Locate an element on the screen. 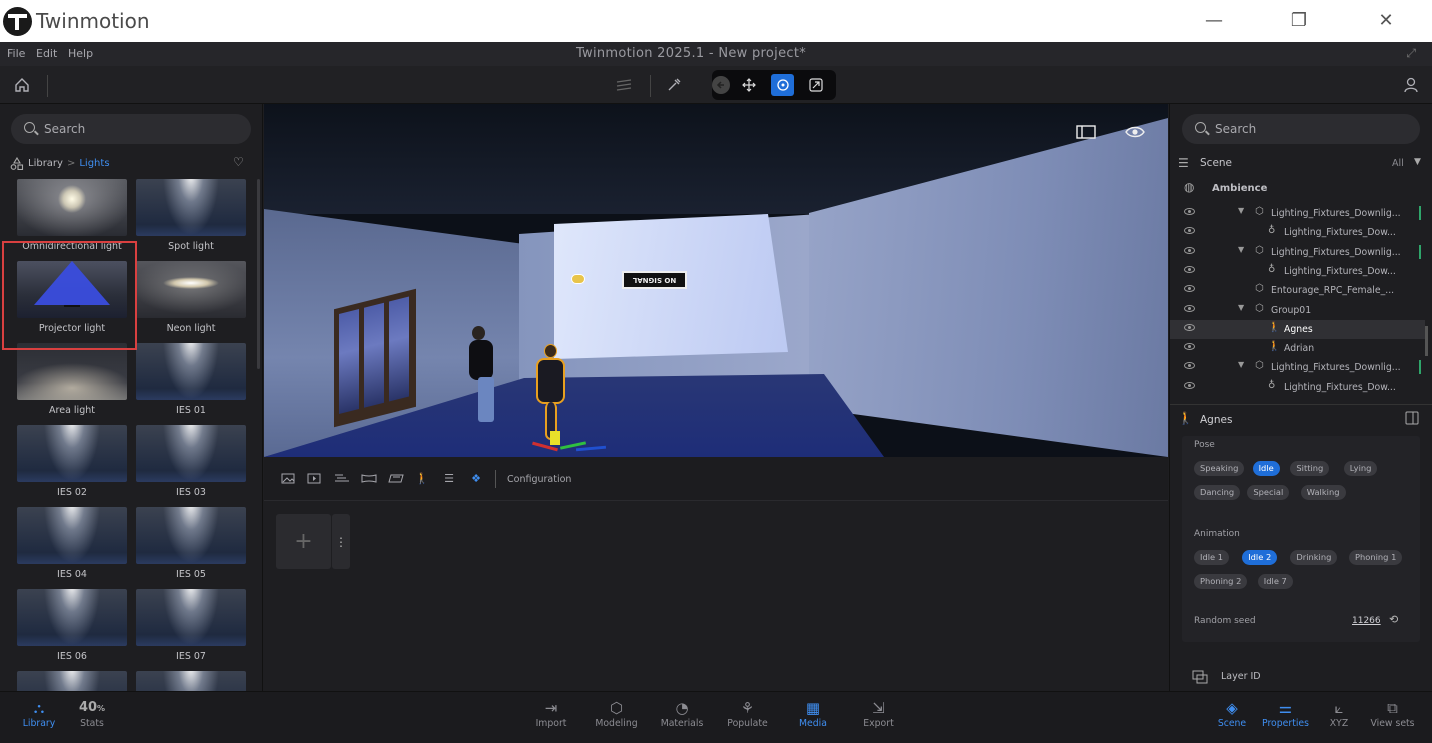 This screenshot has height=743, width=1432. eyedropper-icon is located at coordinates (674, 85).